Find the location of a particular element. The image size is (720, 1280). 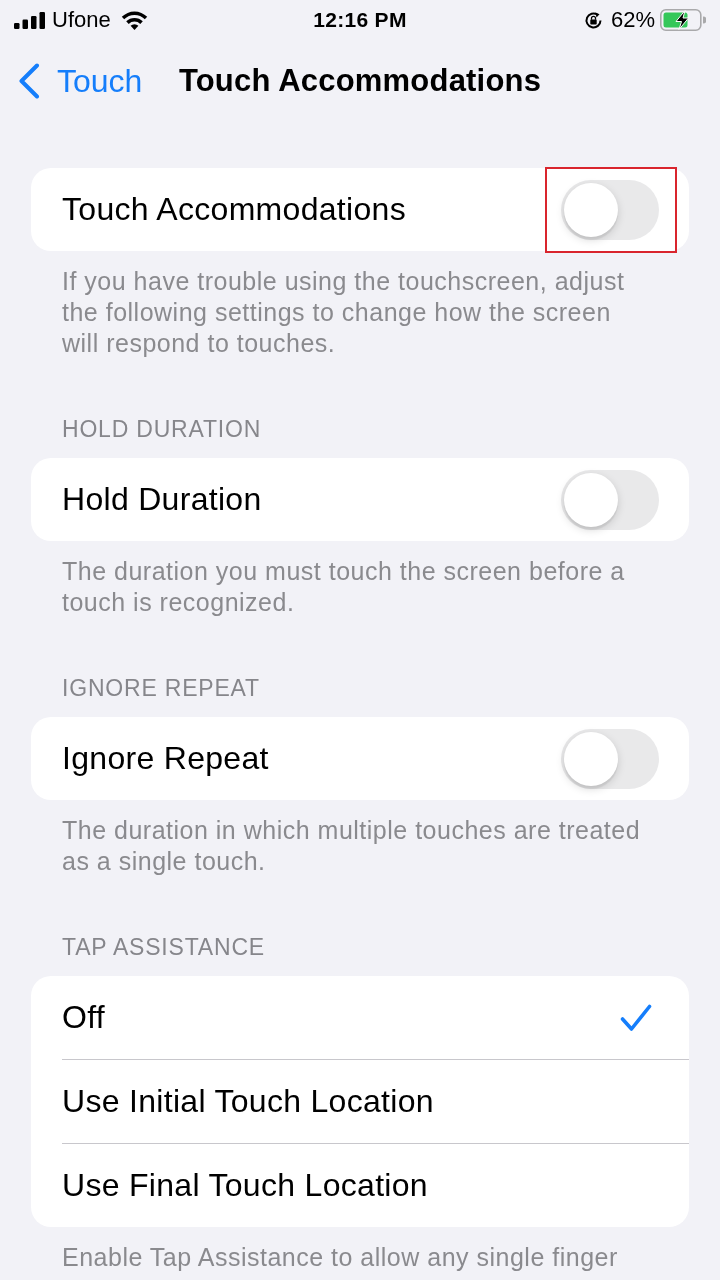

setting-label: Ignore Repeat is located at coordinates (165, 758).